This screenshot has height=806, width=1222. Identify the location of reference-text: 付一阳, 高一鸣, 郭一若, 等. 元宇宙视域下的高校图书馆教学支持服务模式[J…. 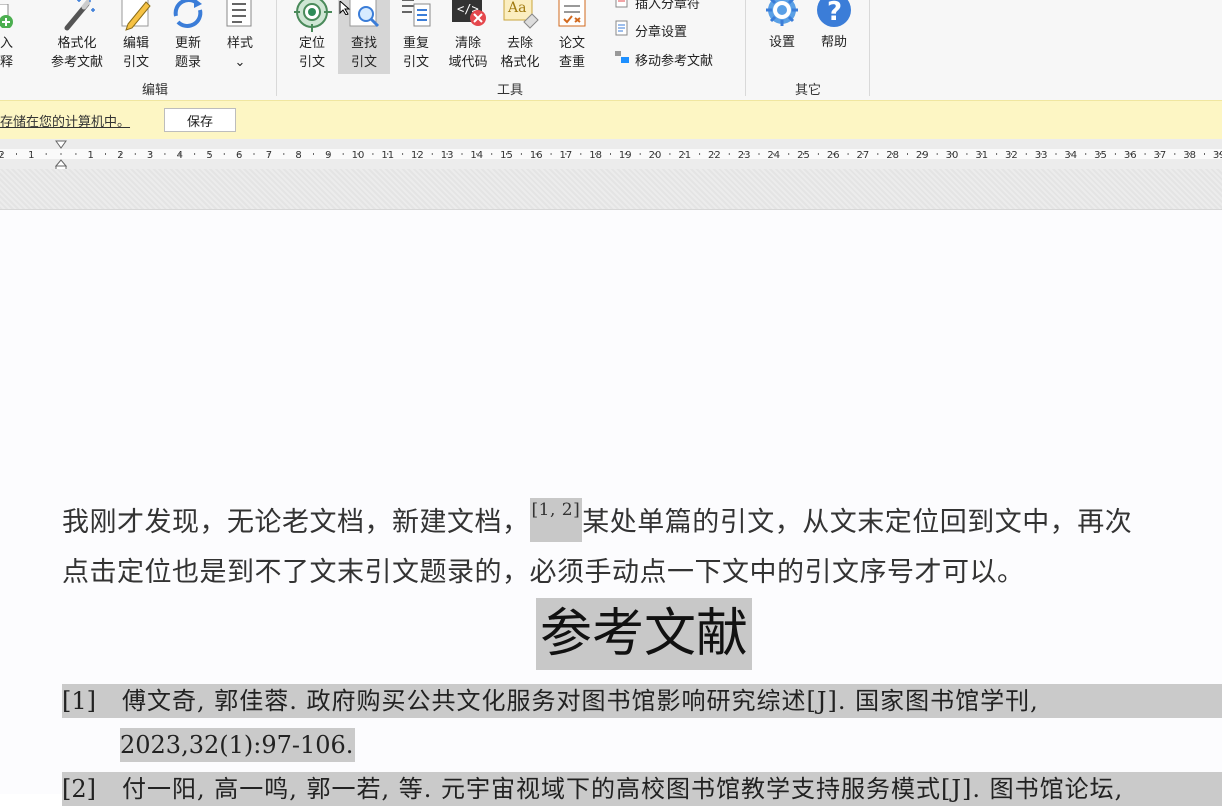
(623, 789).